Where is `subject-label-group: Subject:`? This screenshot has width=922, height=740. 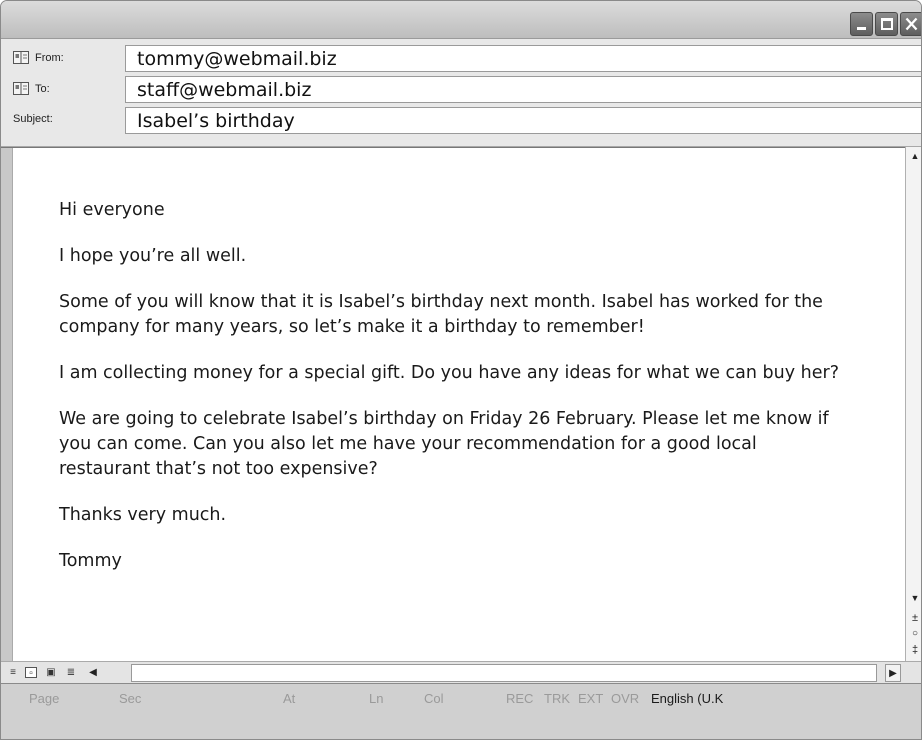
subject-label-group: Subject: is located at coordinates (33, 119).